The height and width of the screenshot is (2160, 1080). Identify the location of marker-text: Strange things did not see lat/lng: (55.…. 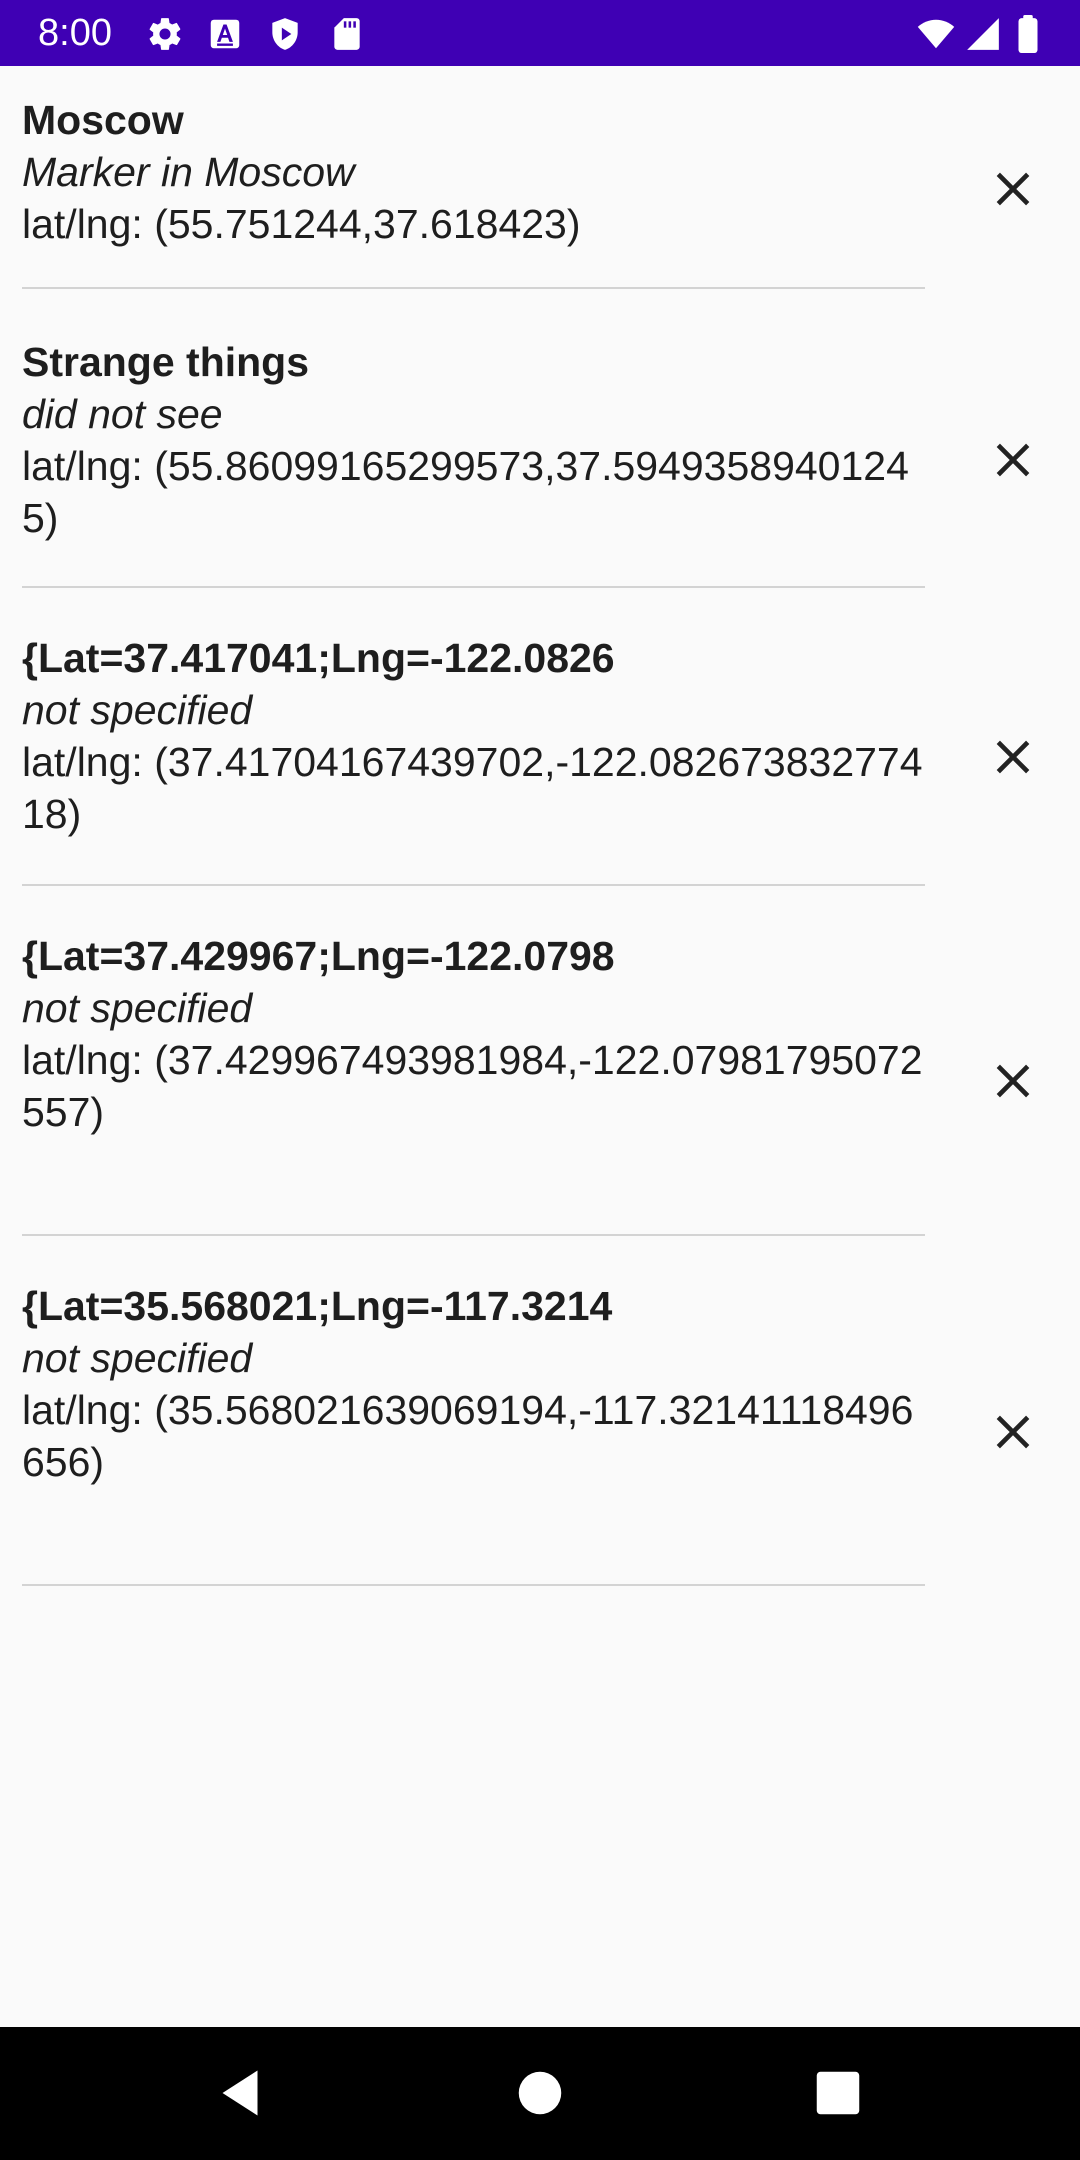
(477, 440).